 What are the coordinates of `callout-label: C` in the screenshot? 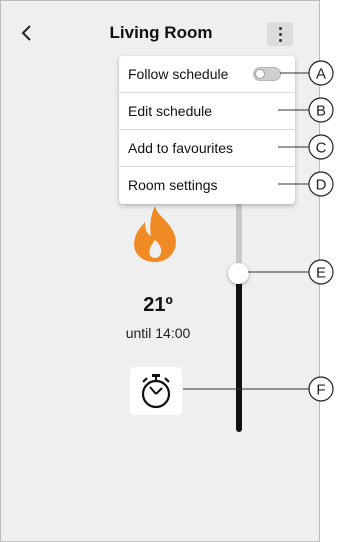 It's located at (321, 148).